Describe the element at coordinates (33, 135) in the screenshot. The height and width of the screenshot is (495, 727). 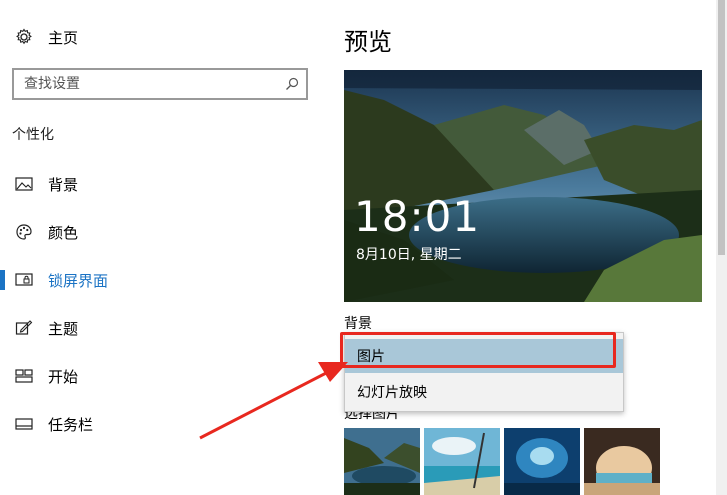
I see `section-title: 个性化` at that location.